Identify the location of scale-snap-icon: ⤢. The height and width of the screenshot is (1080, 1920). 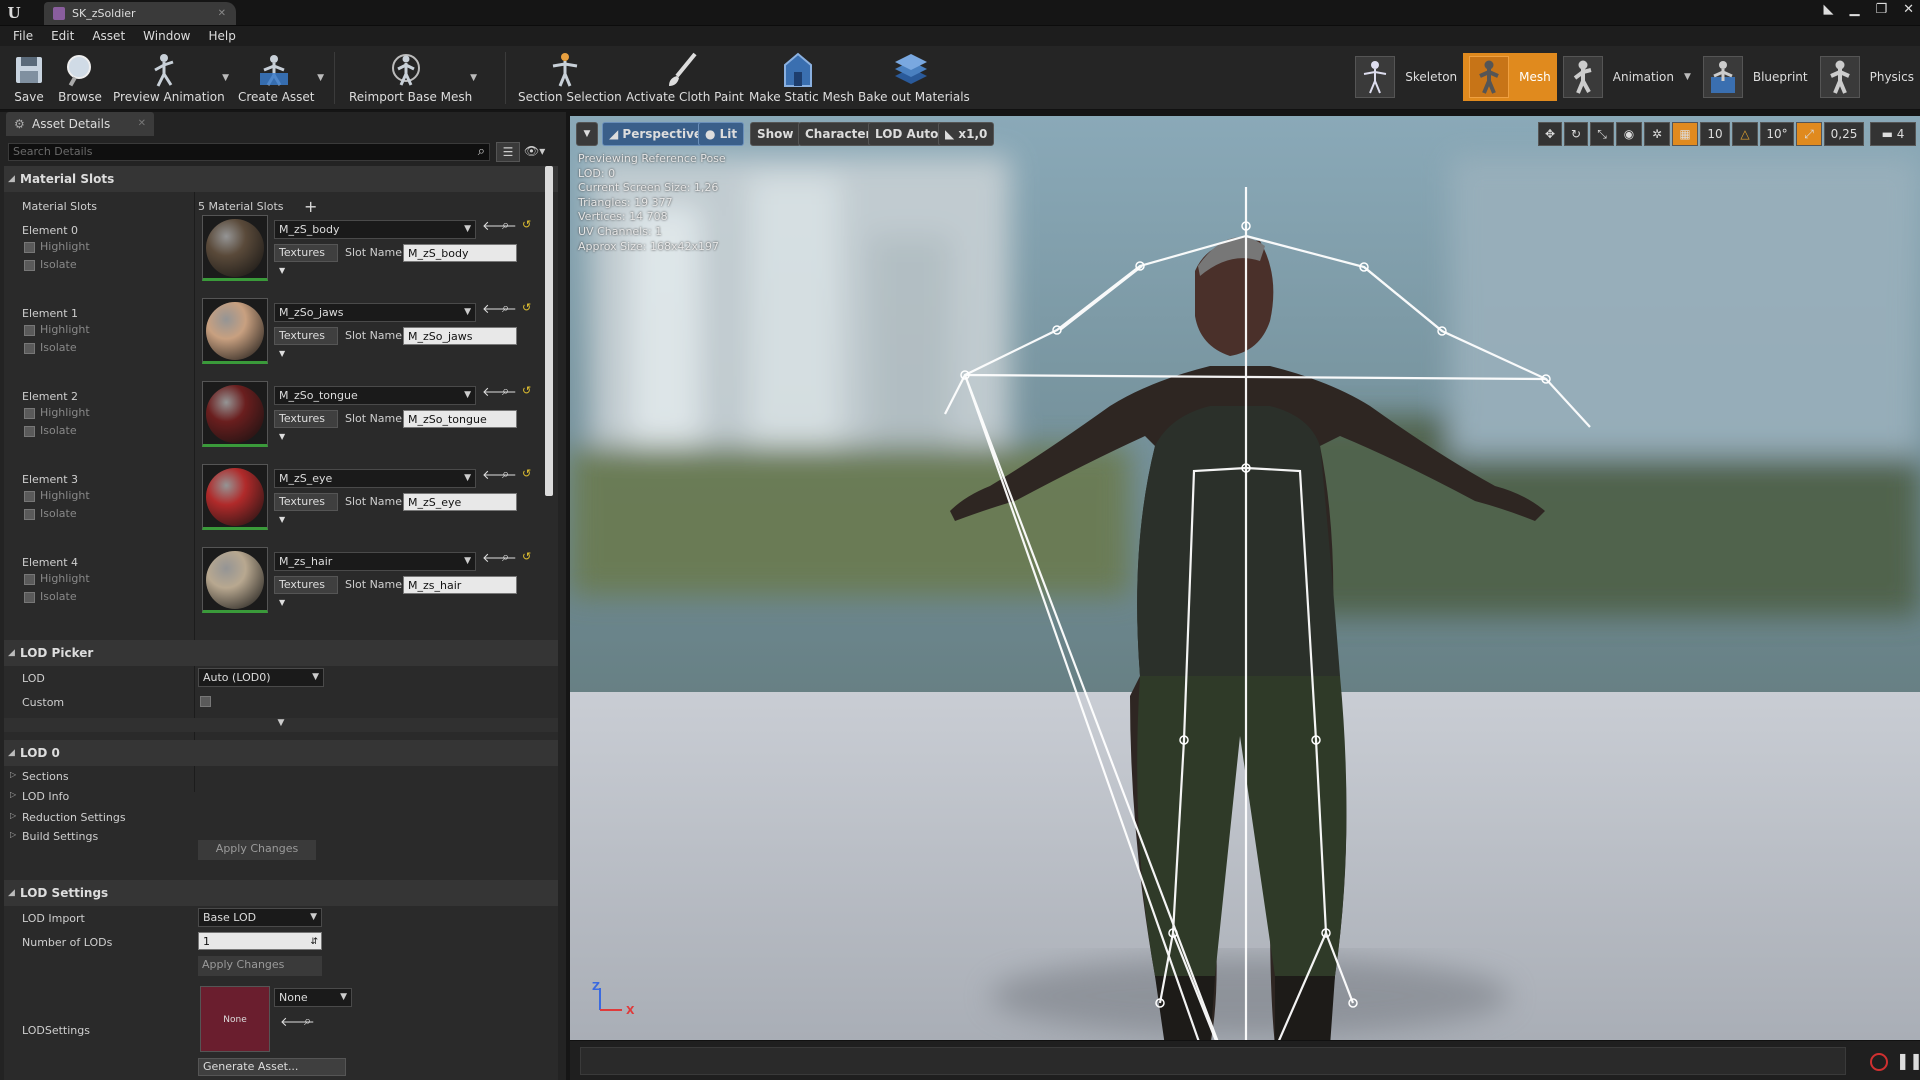
(1809, 134).